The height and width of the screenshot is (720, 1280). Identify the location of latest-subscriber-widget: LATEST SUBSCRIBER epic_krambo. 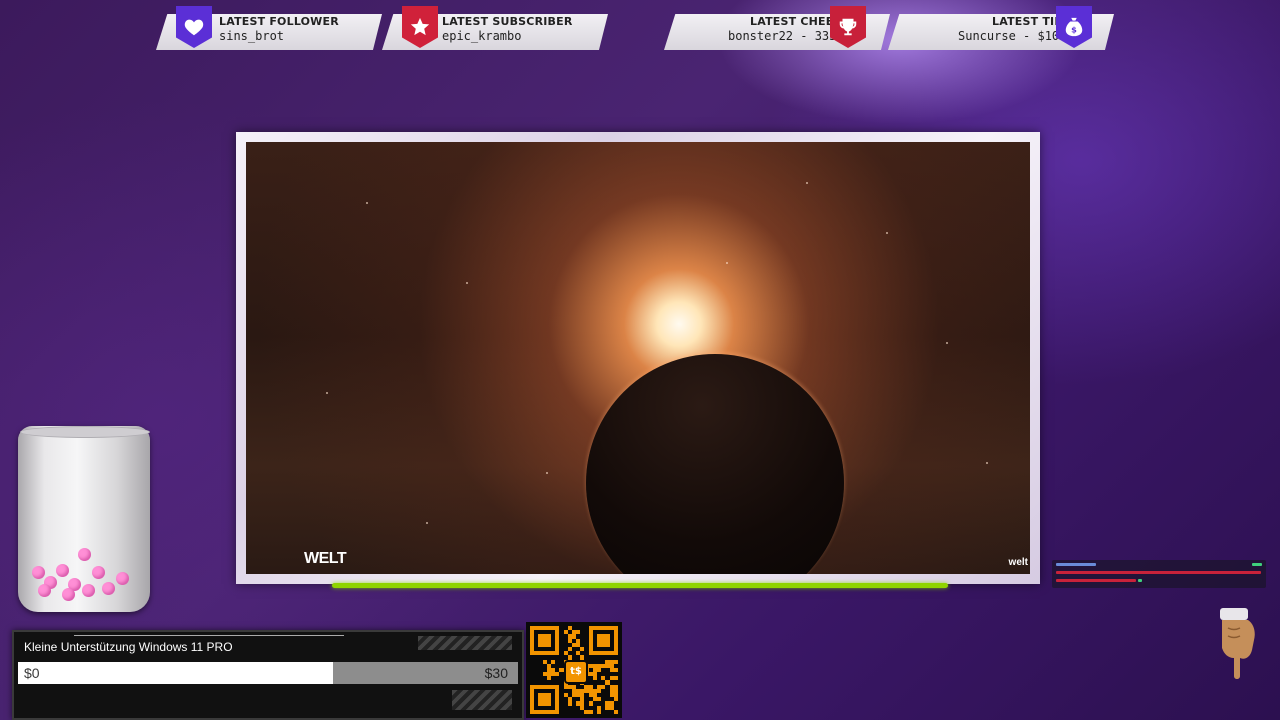
(495, 28).